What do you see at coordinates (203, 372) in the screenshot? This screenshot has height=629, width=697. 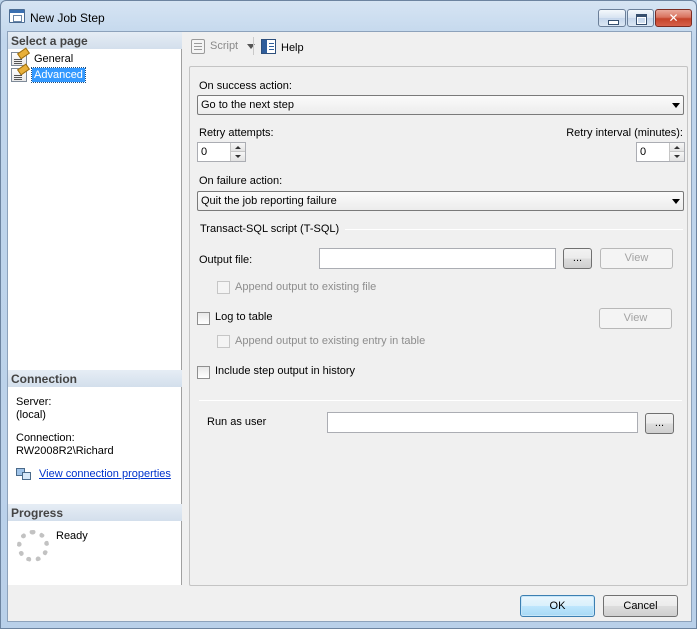 I see `include-history-checkbox` at bounding box center [203, 372].